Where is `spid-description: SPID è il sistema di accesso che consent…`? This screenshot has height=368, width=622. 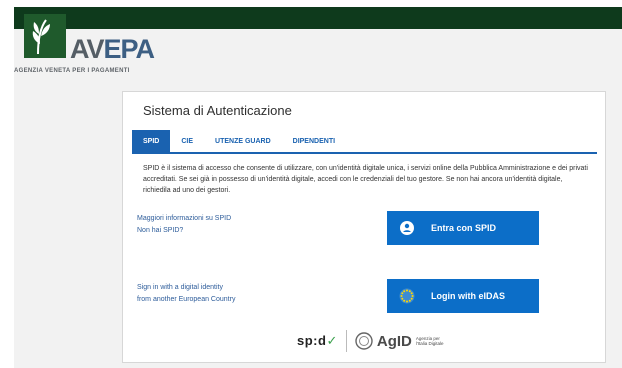
spid-description: SPID è il sistema di accesso che consent… is located at coordinates (365, 179).